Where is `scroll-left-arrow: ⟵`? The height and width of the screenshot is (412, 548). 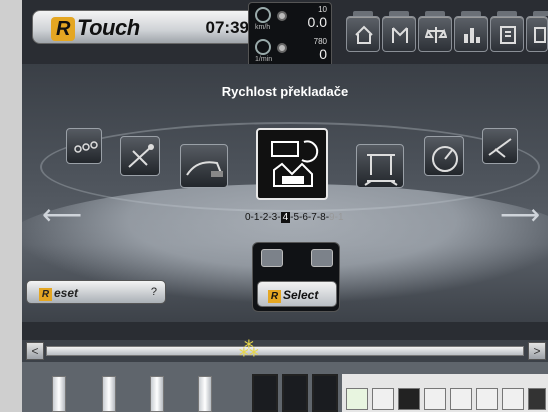 scroll-left-arrow: ⟵ is located at coordinates (62, 214).